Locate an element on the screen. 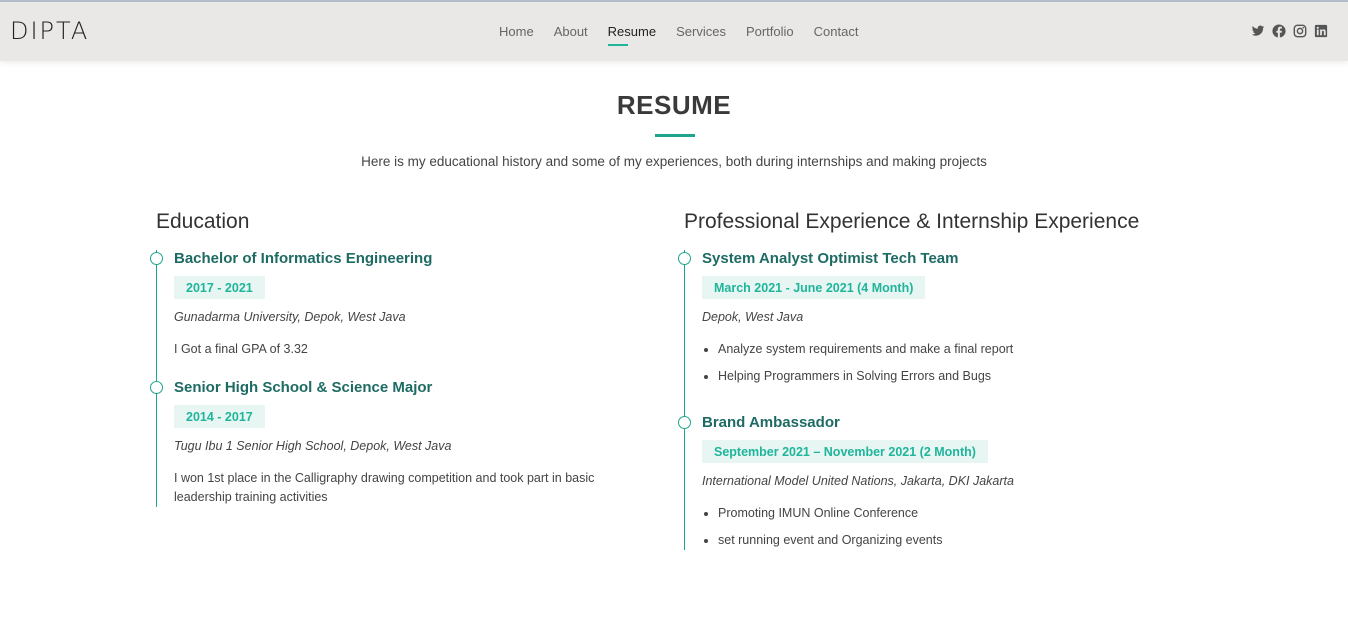 This screenshot has height=617, width=1348. item-title: Senior High School & Science Major is located at coordinates (303, 387).